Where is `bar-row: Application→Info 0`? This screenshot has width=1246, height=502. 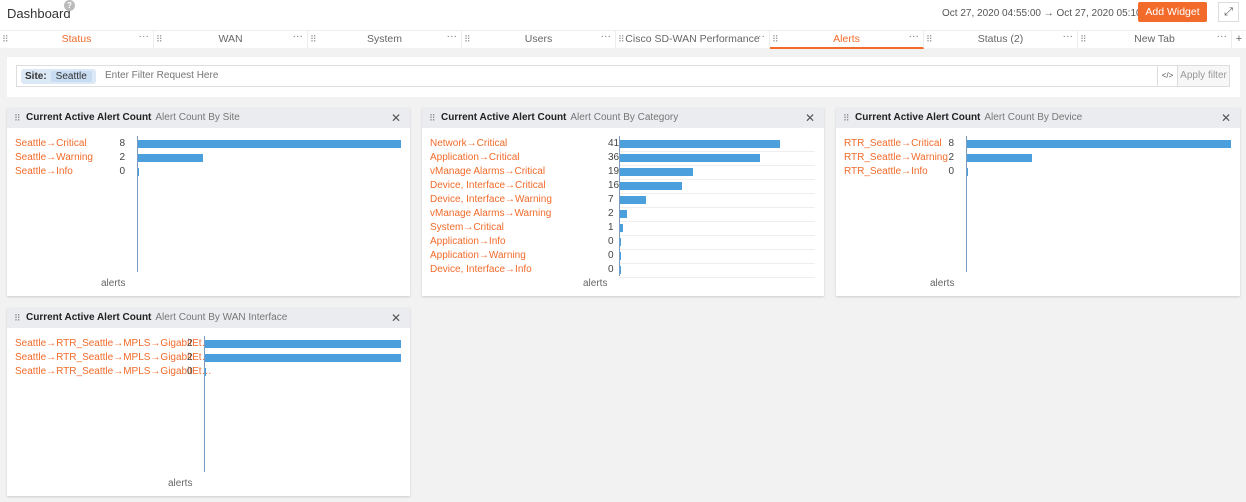 bar-row: Application→Info 0 is located at coordinates (623, 242).